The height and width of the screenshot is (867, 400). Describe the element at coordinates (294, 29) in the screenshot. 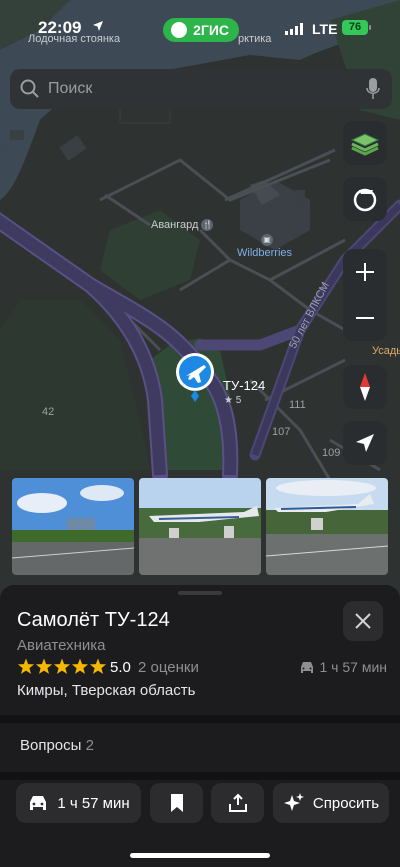

I see `signal-icon` at that location.